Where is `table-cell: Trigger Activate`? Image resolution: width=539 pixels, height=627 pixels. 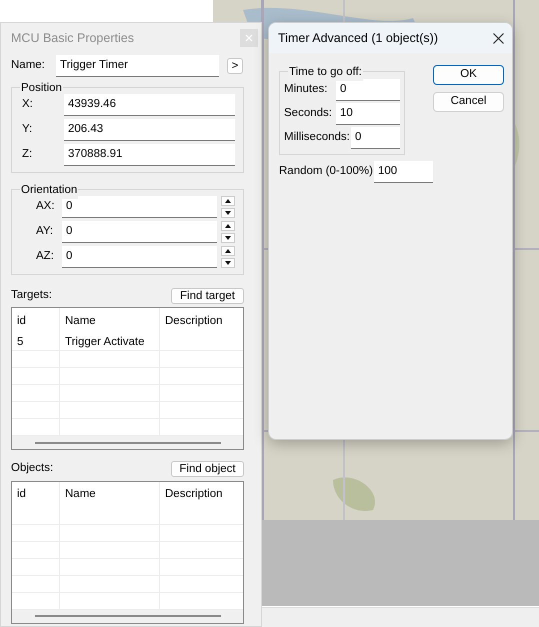
table-cell: Trigger Activate is located at coordinates (110, 343).